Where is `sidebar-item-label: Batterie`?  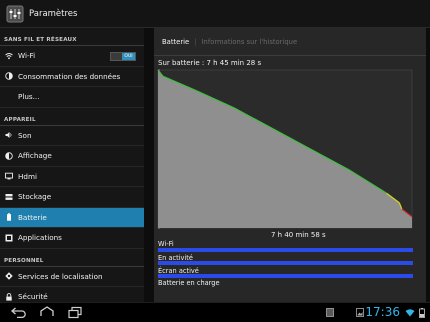 sidebar-item-label: Batterie is located at coordinates (32, 217).